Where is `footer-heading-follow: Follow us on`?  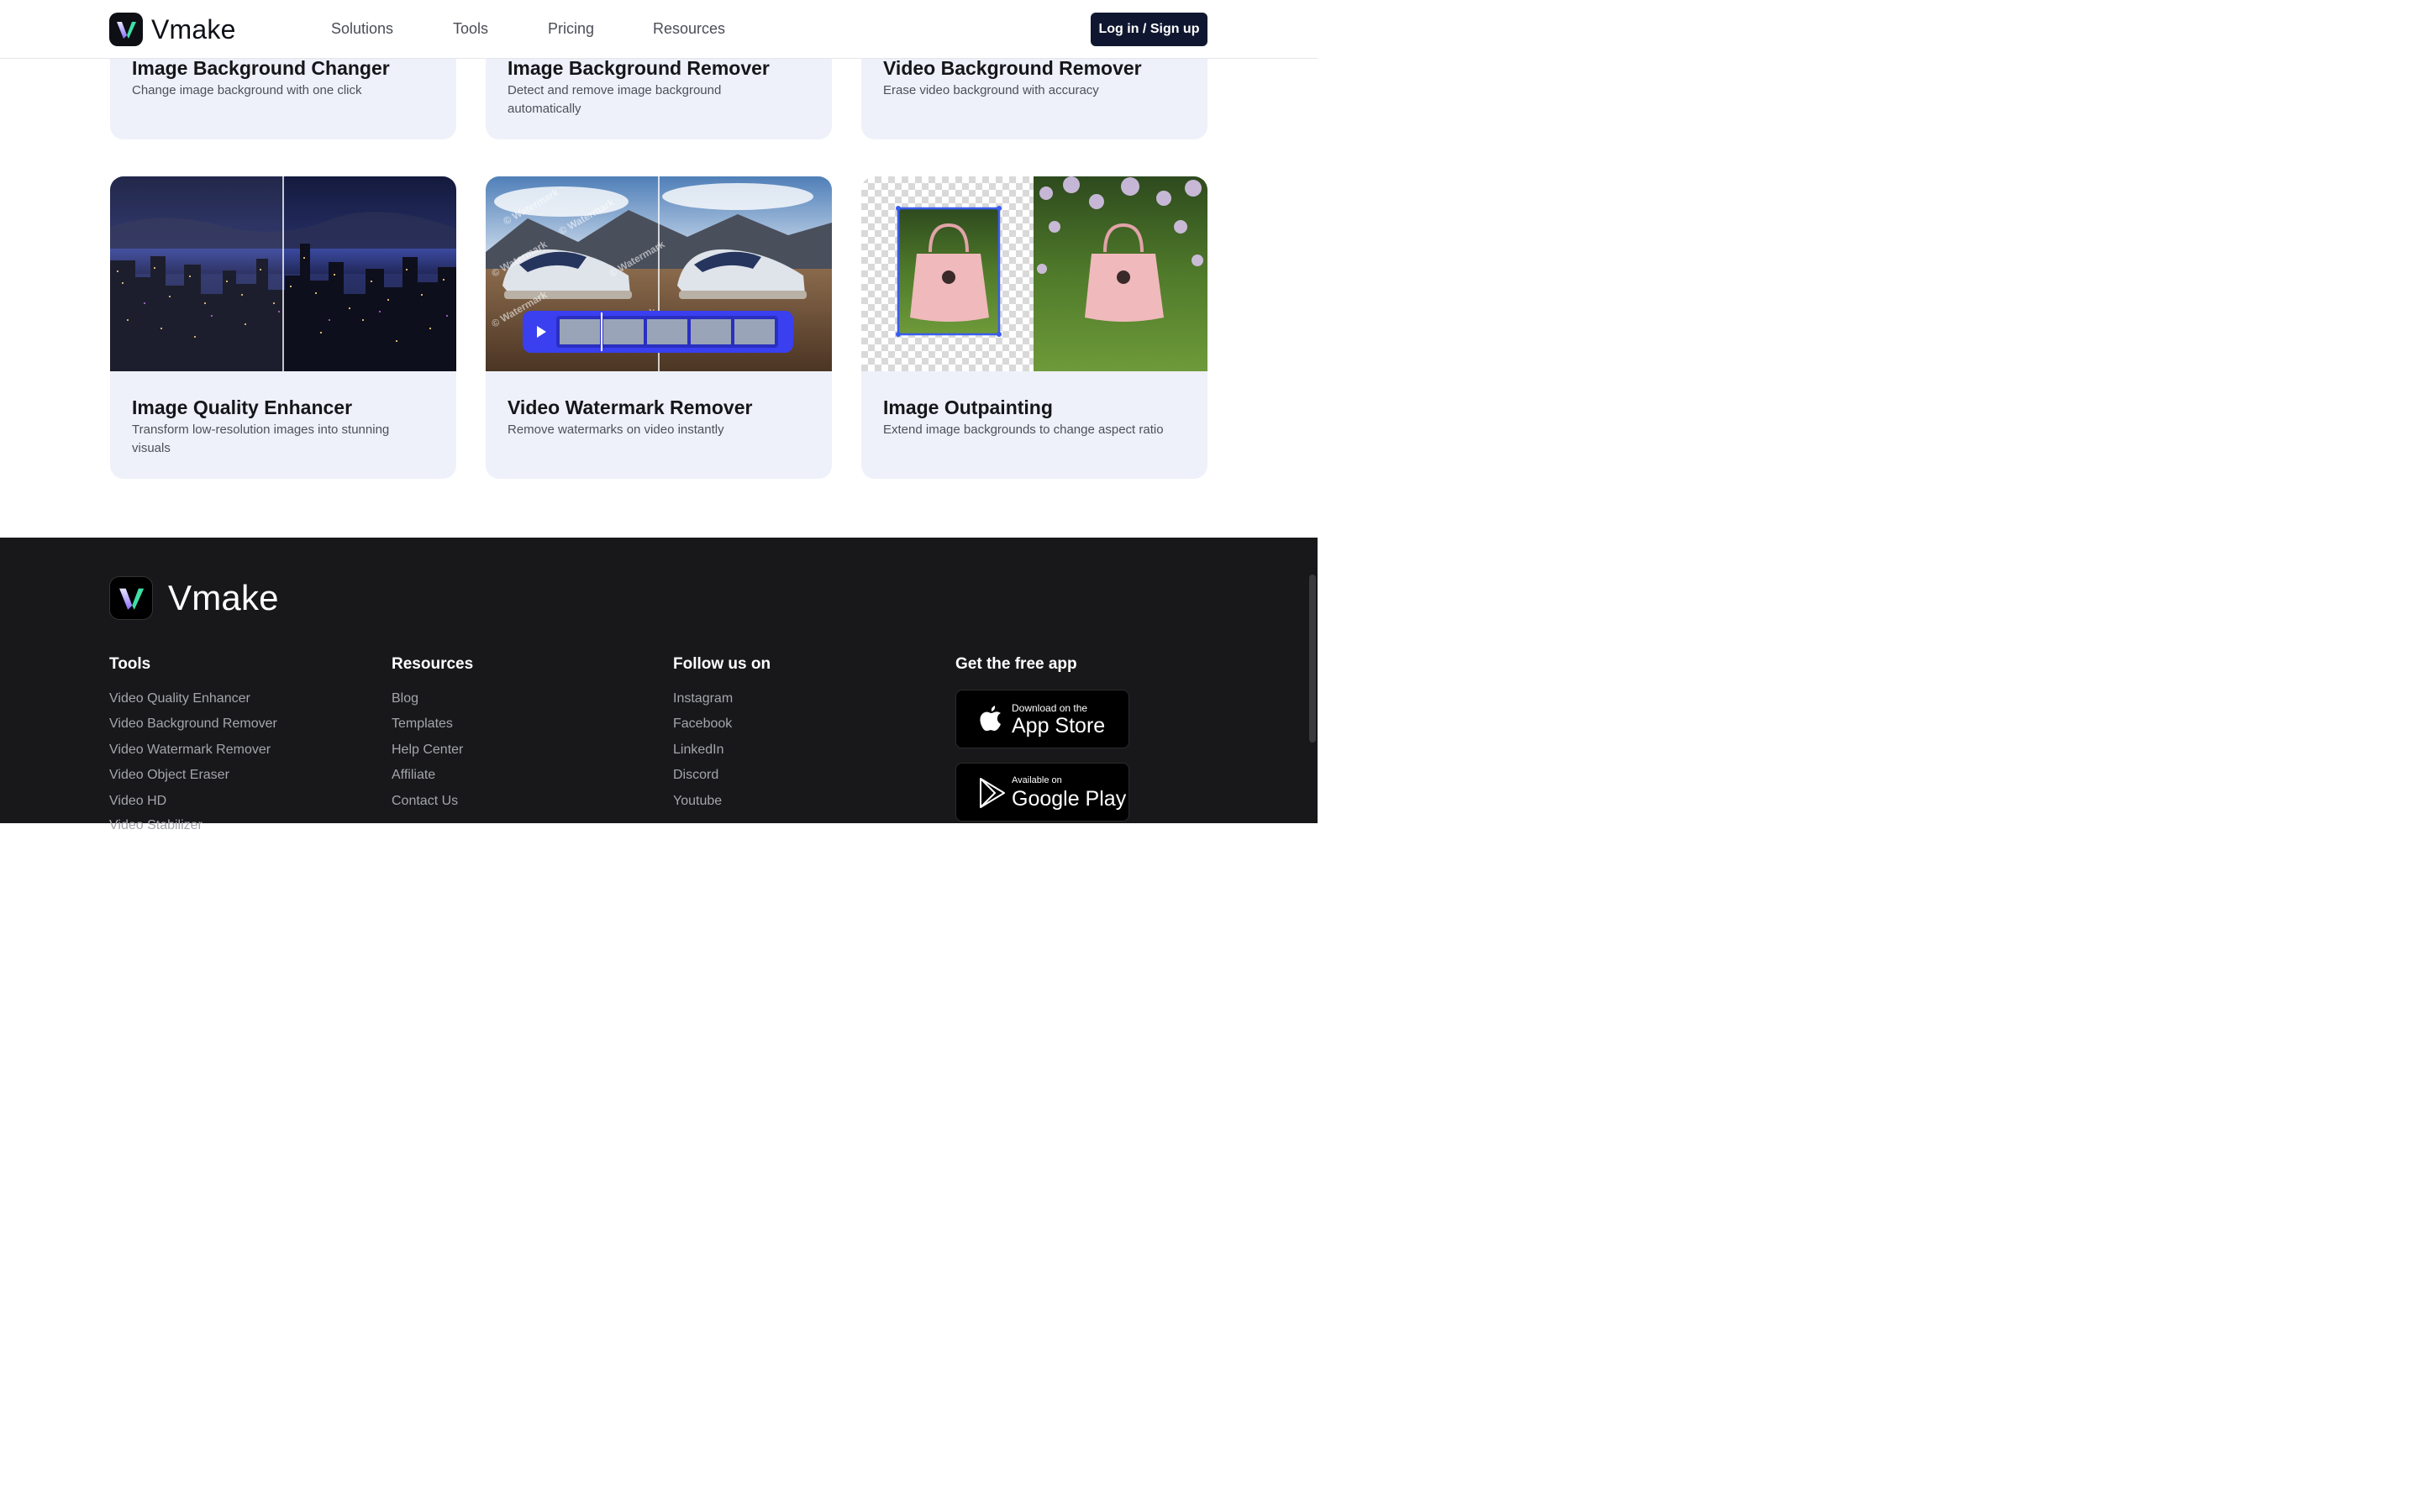 footer-heading-follow: Follow us on is located at coordinates (722, 664).